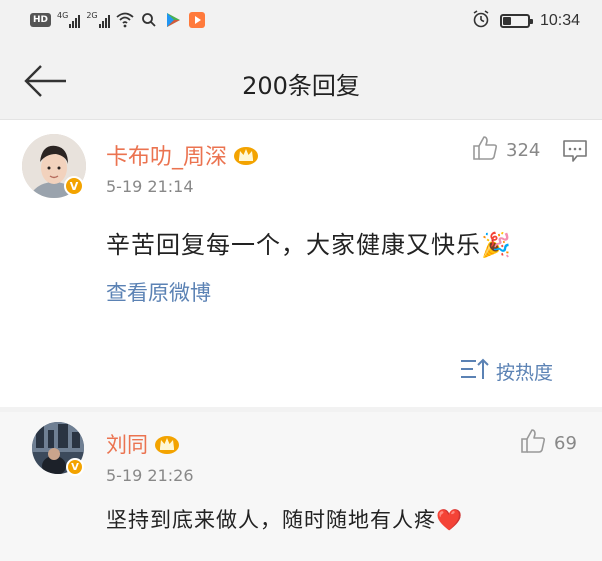 The width and height of the screenshot is (602, 561). What do you see at coordinates (481, 21) in the screenshot?
I see `alarm-icon` at bounding box center [481, 21].